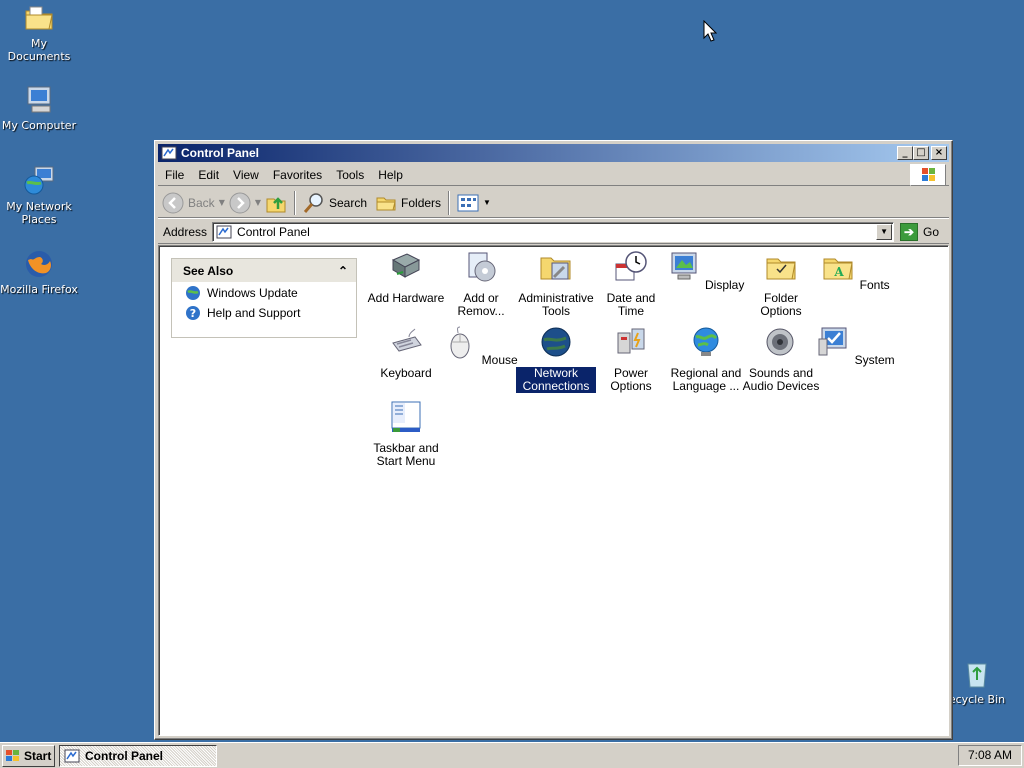 This screenshot has width=1024, height=768. Describe the element at coordinates (481, 346) in the screenshot. I see `cp-mouse: Mouse` at that location.